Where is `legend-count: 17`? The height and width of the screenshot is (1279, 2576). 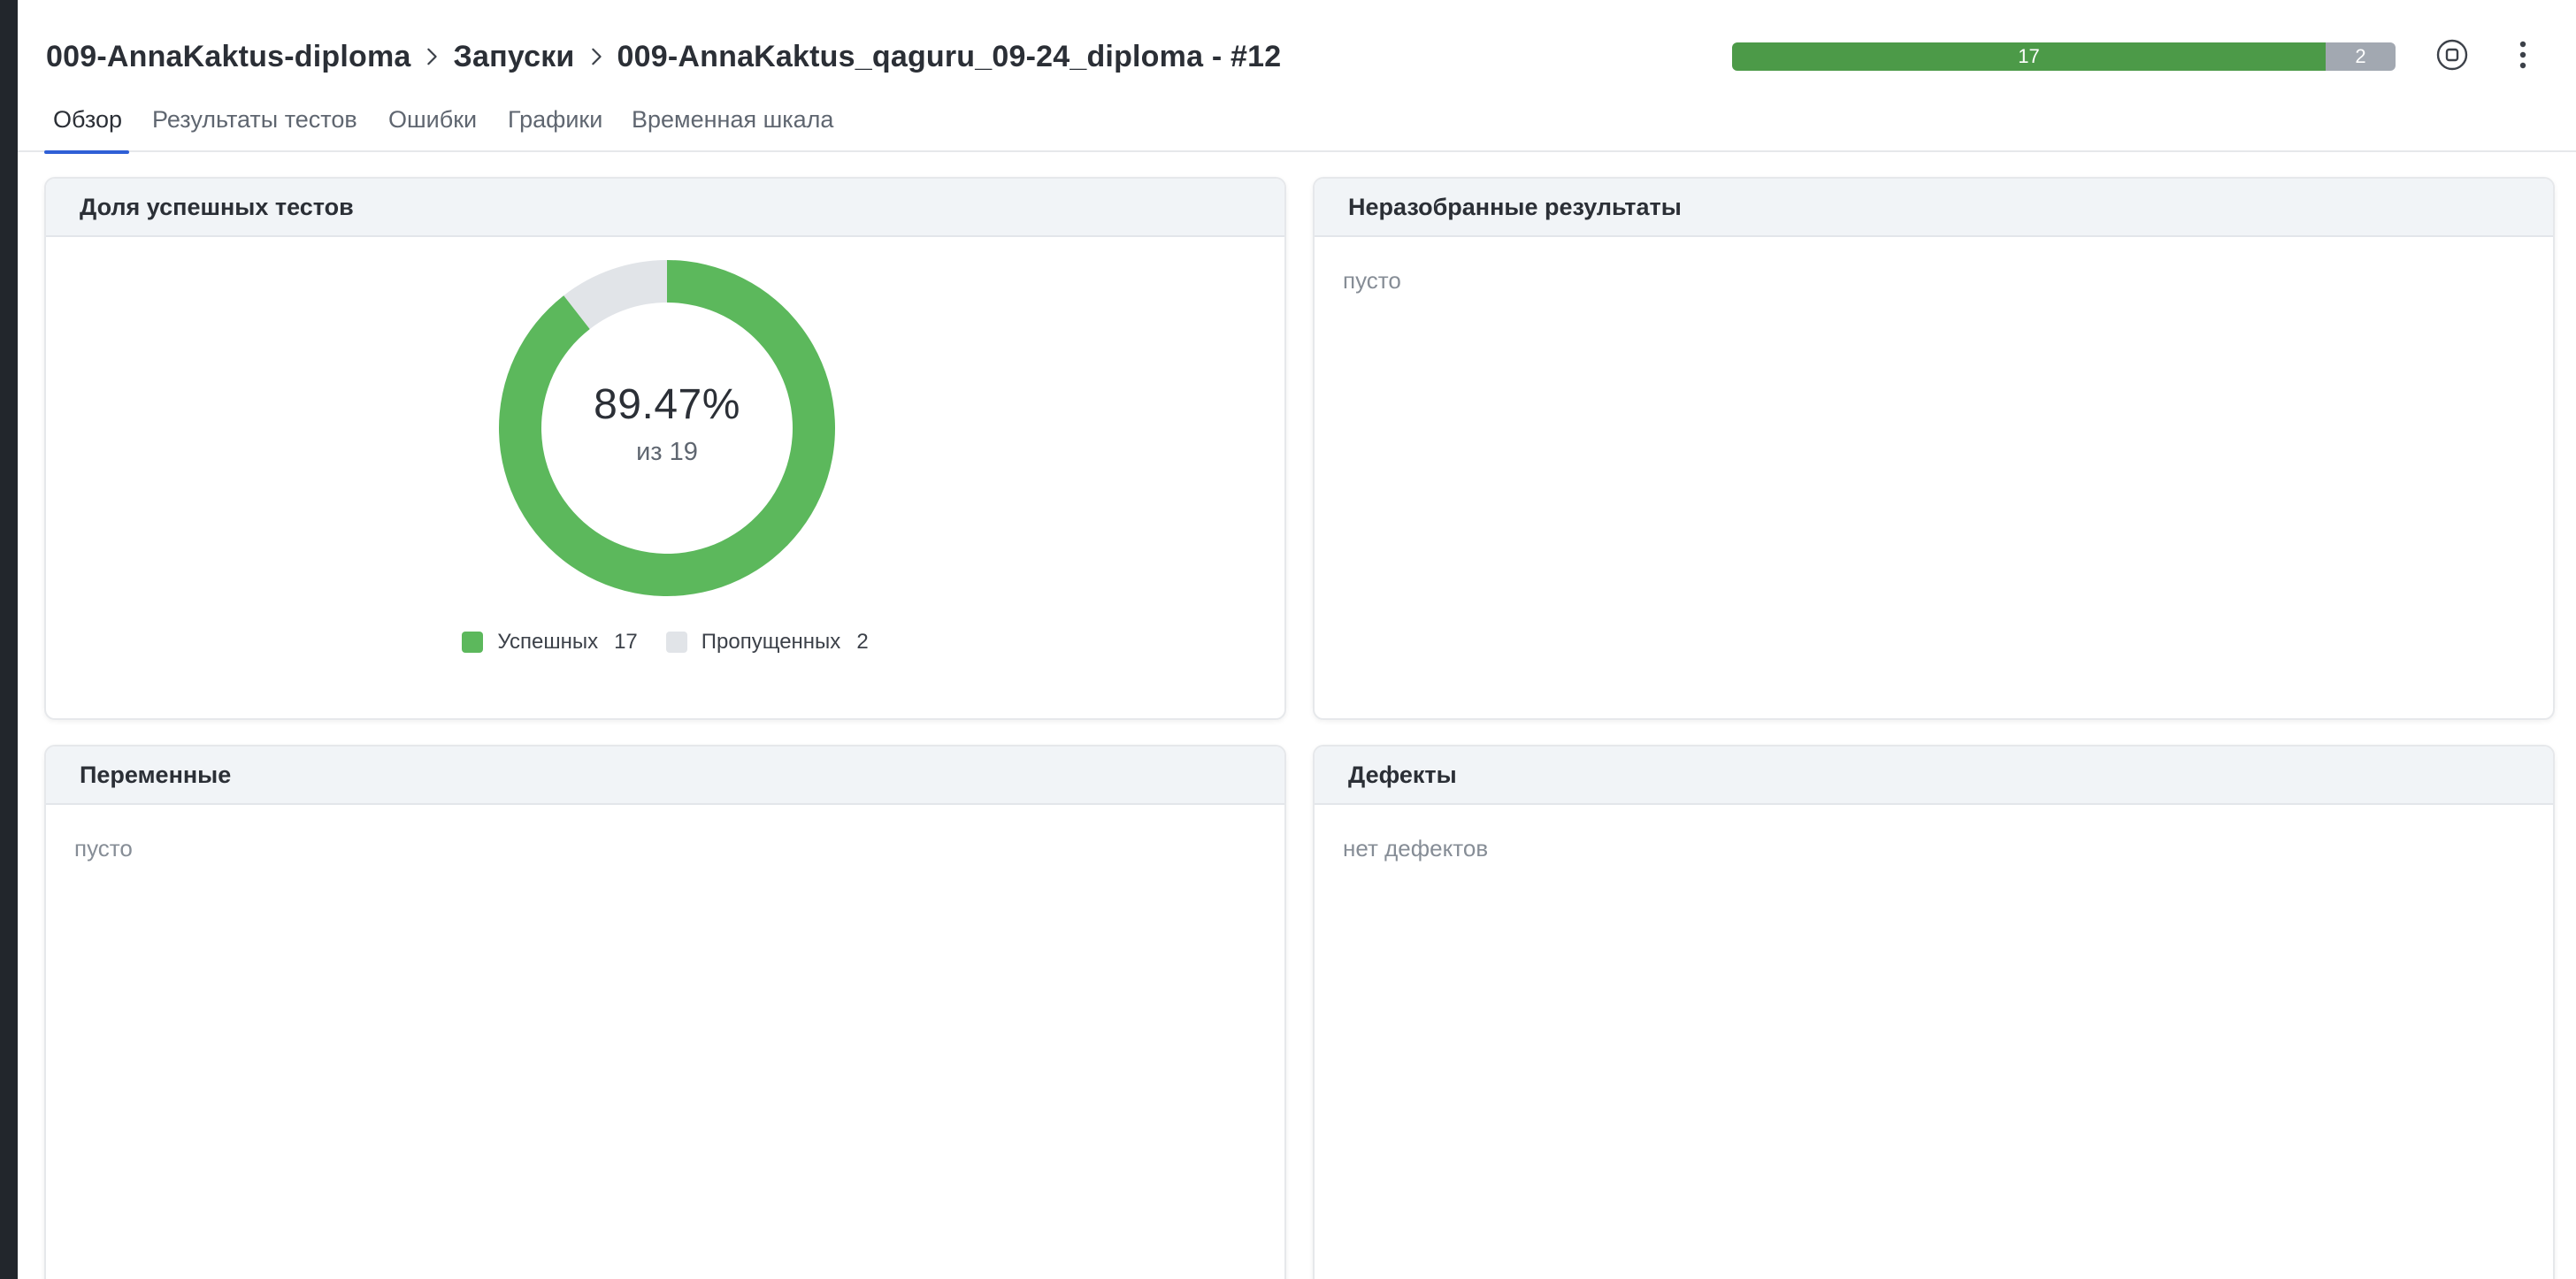
legend-count: 17 is located at coordinates (626, 642).